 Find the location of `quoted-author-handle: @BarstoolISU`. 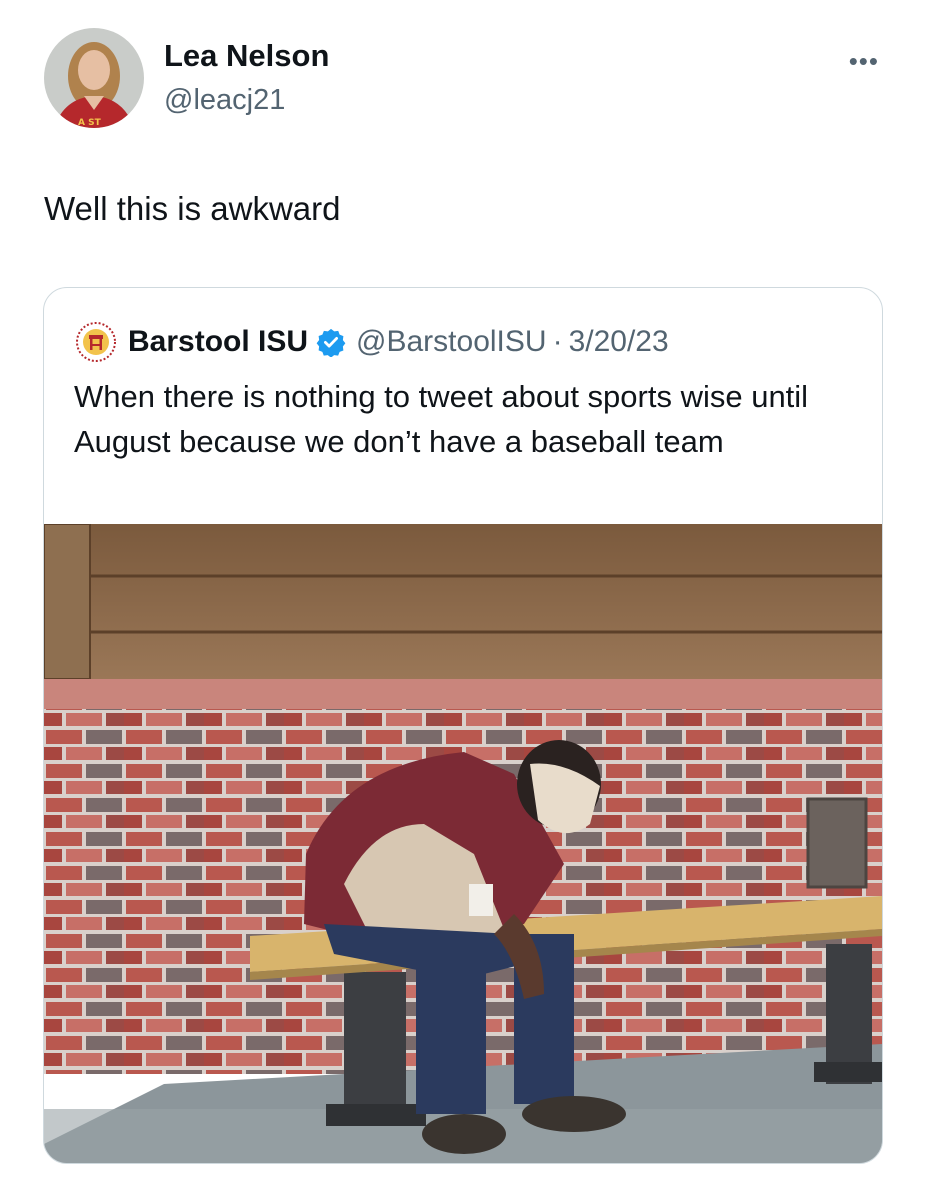

quoted-author-handle: @BarstoolISU is located at coordinates (451, 342).